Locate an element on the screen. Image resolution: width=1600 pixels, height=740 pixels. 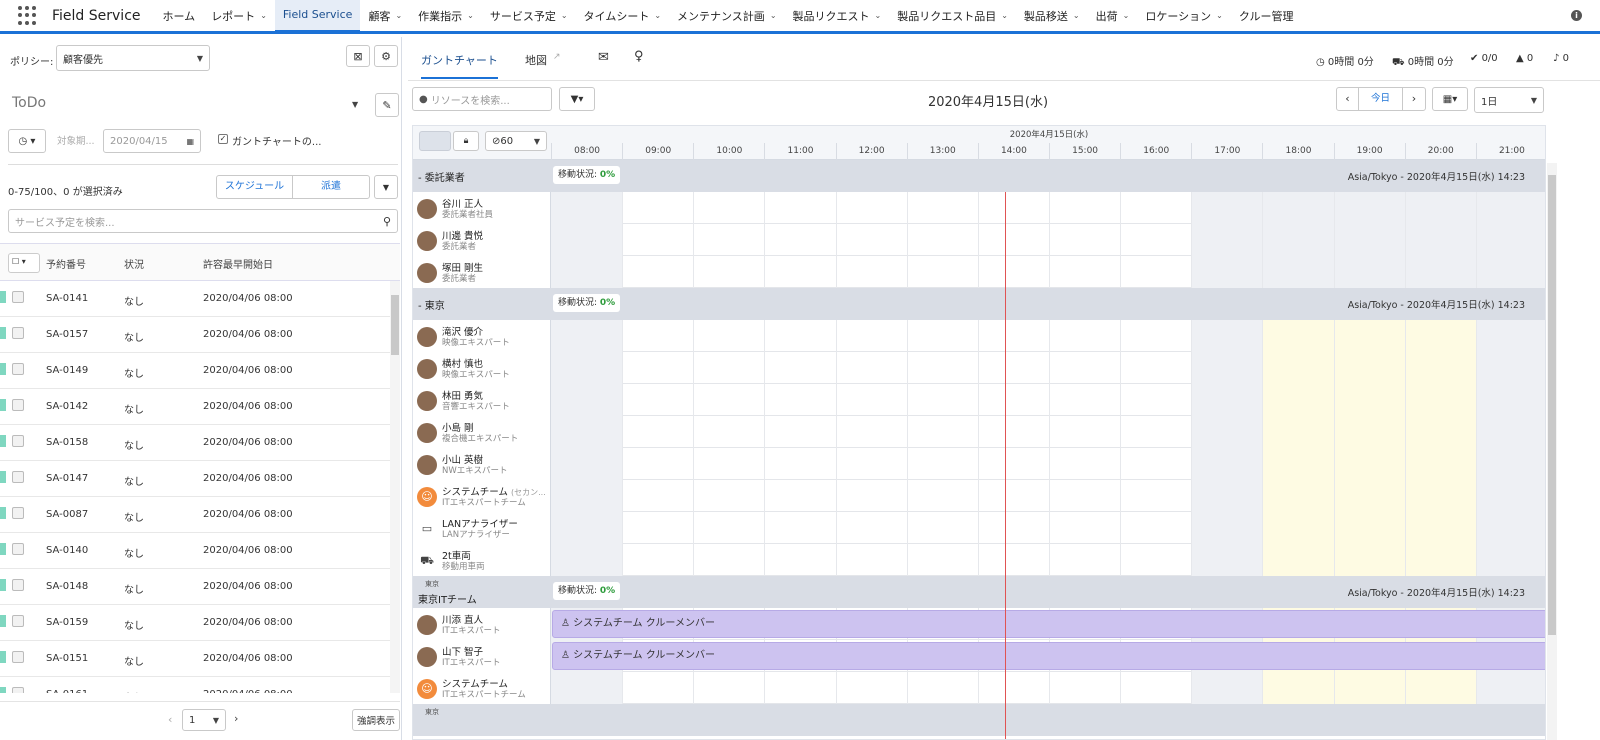
table-row: SA-0158 なし 2020/04/06 08:00 is located at coordinates (195, 443).